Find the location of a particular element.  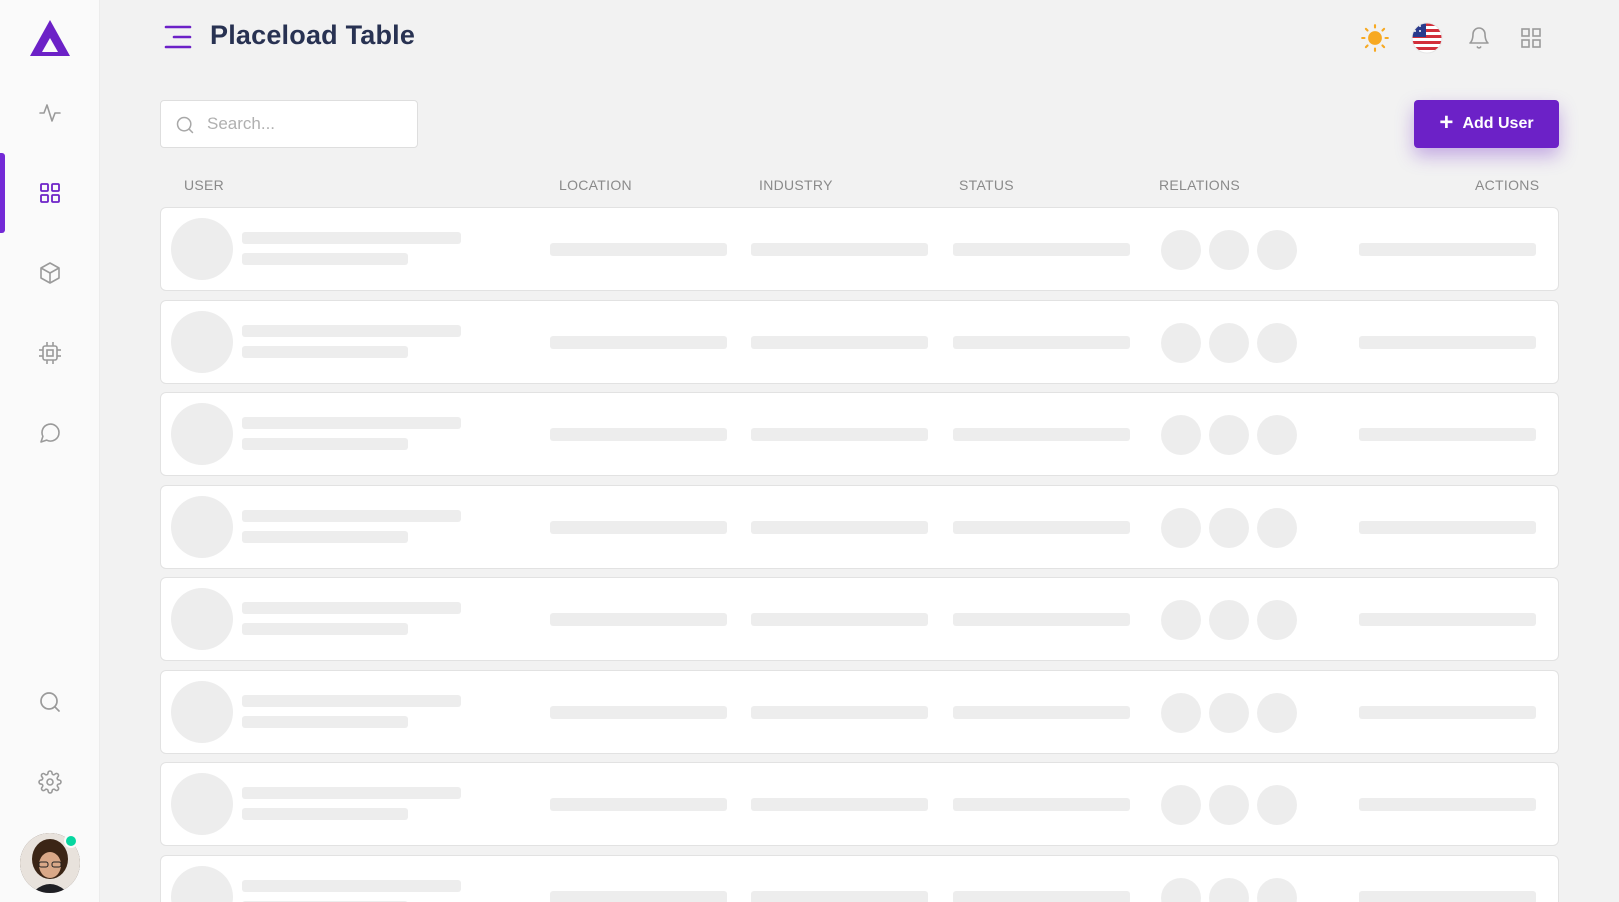

add-user-label: Add User is located at coordinates (1498, 123).